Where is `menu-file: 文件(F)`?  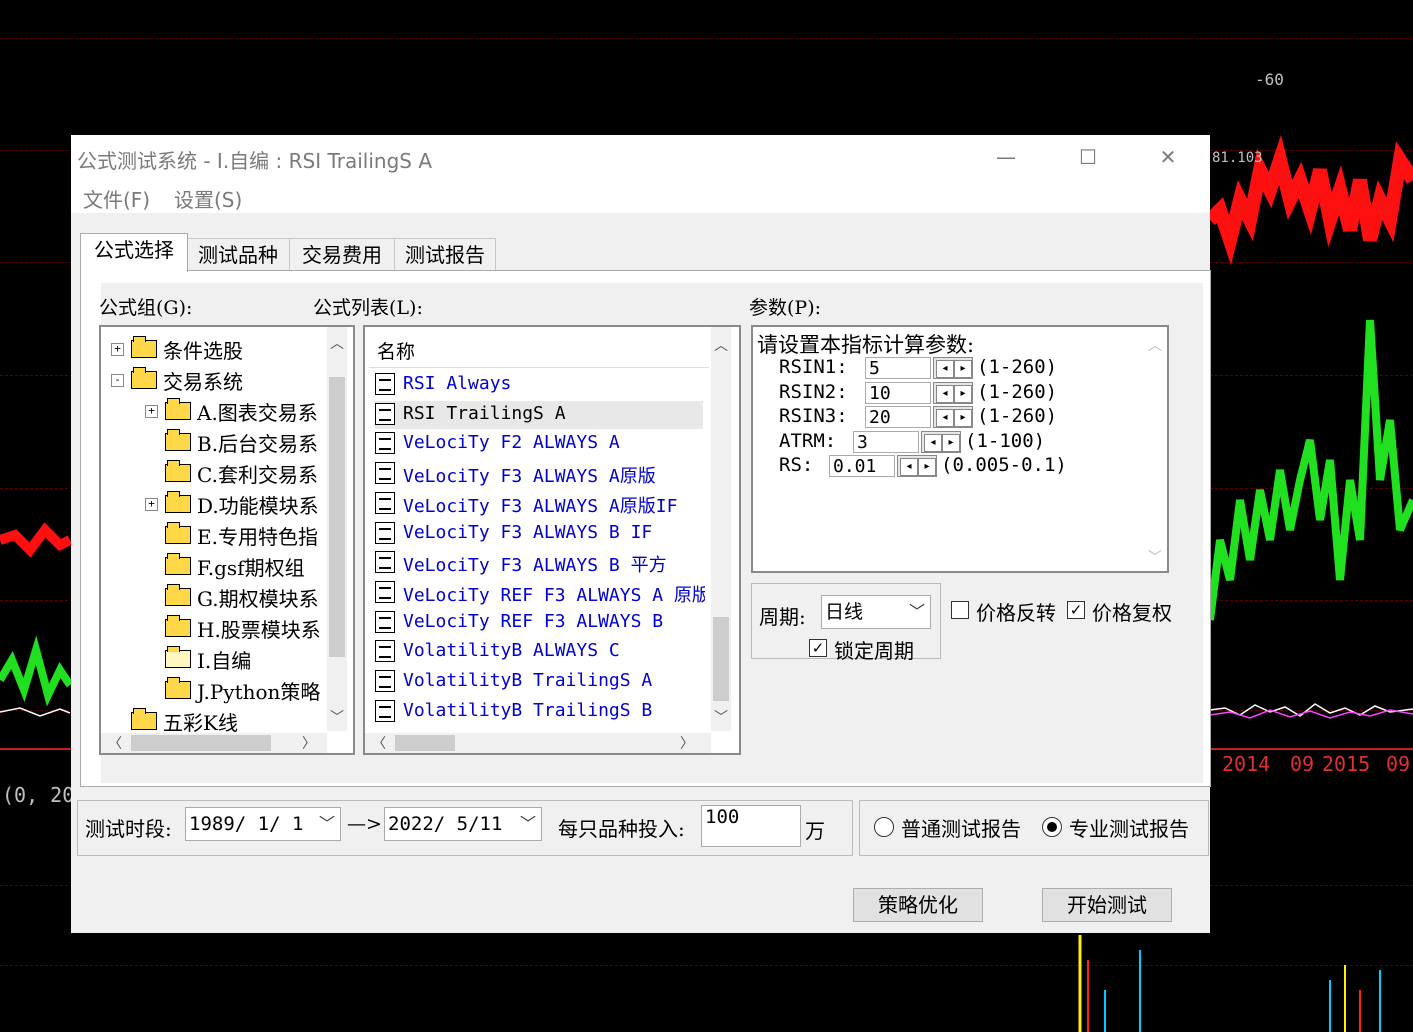 menu-file: 文件(F) is located at coordinates (116, 198).